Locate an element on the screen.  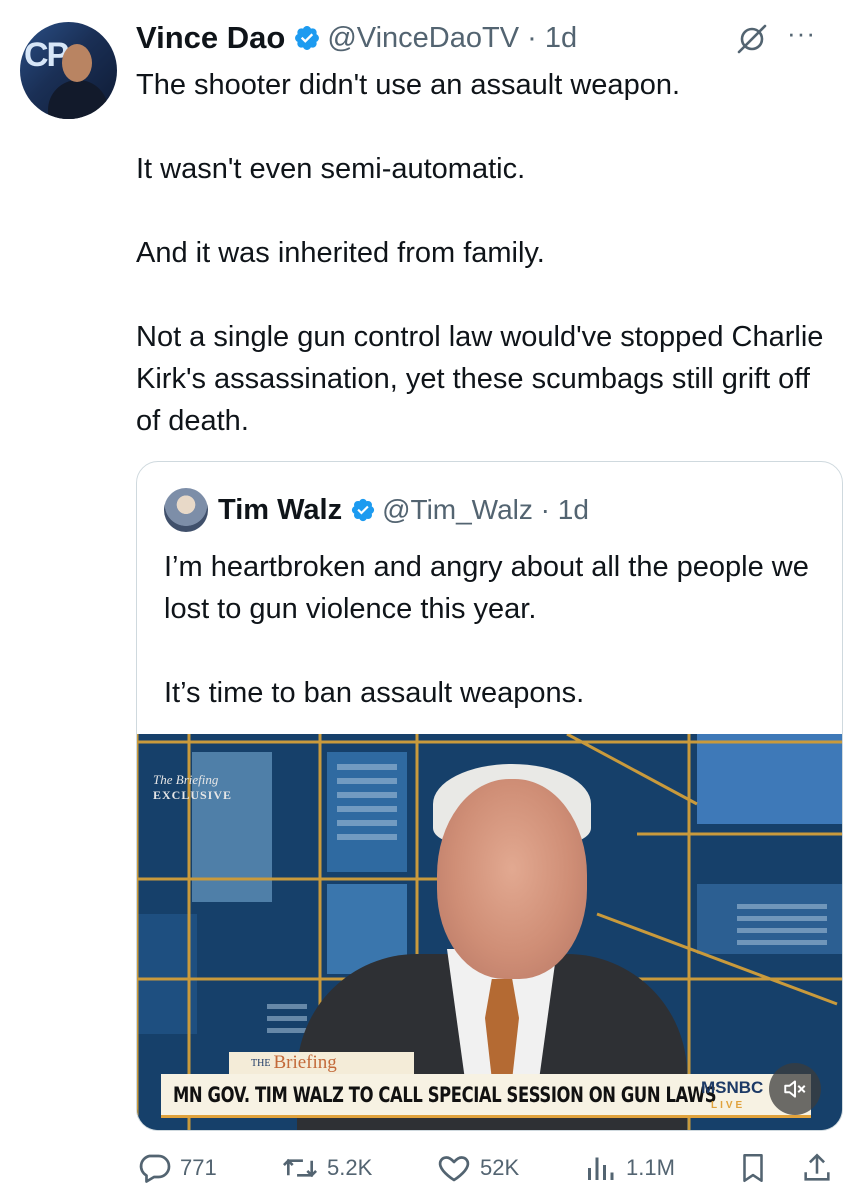
like-count: 52K is located at coordinates (500, 1167).